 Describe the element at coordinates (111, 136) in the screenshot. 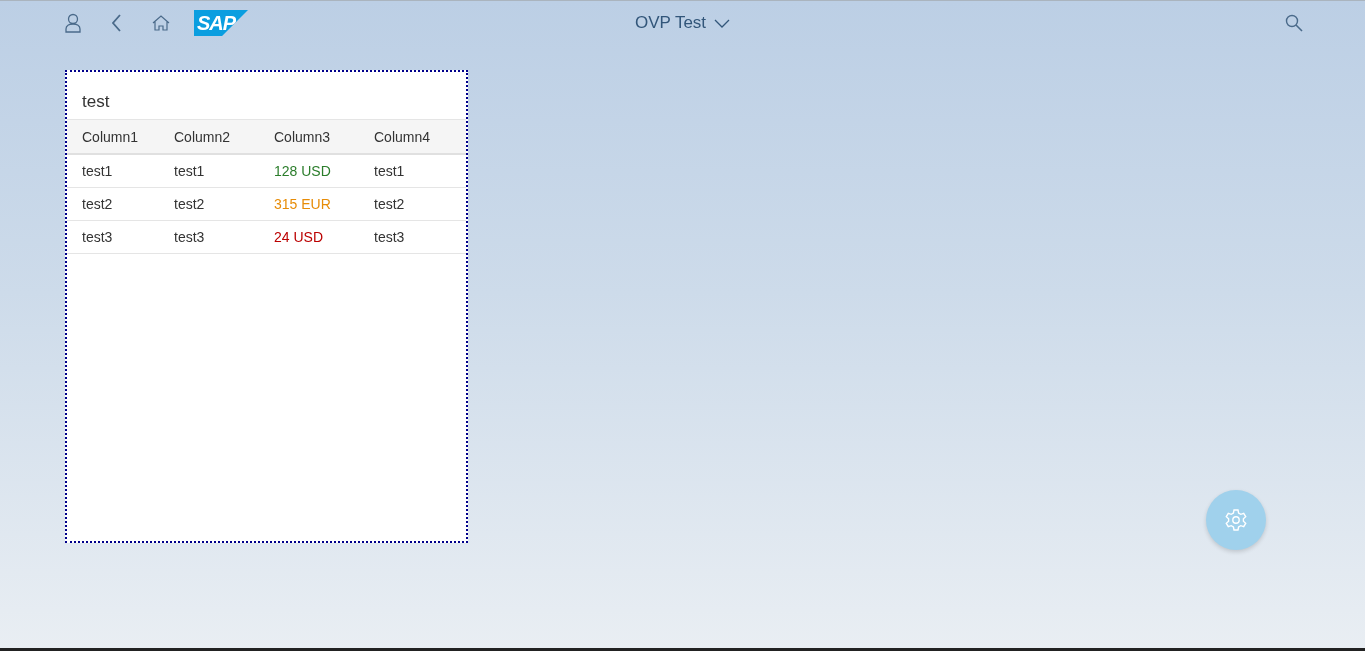

I see `column-header: Column1` at that location.